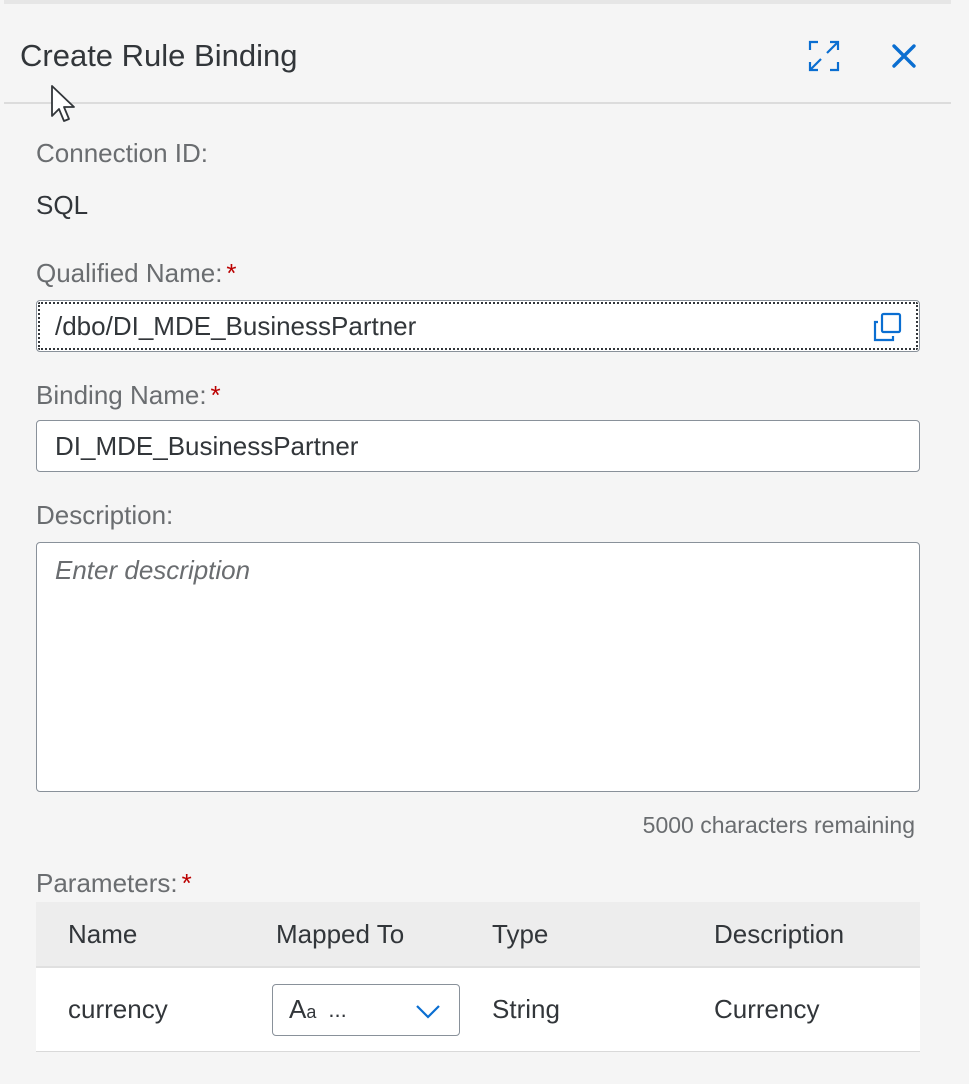  I want to click on param-description: Currency, so click(767, 1009).